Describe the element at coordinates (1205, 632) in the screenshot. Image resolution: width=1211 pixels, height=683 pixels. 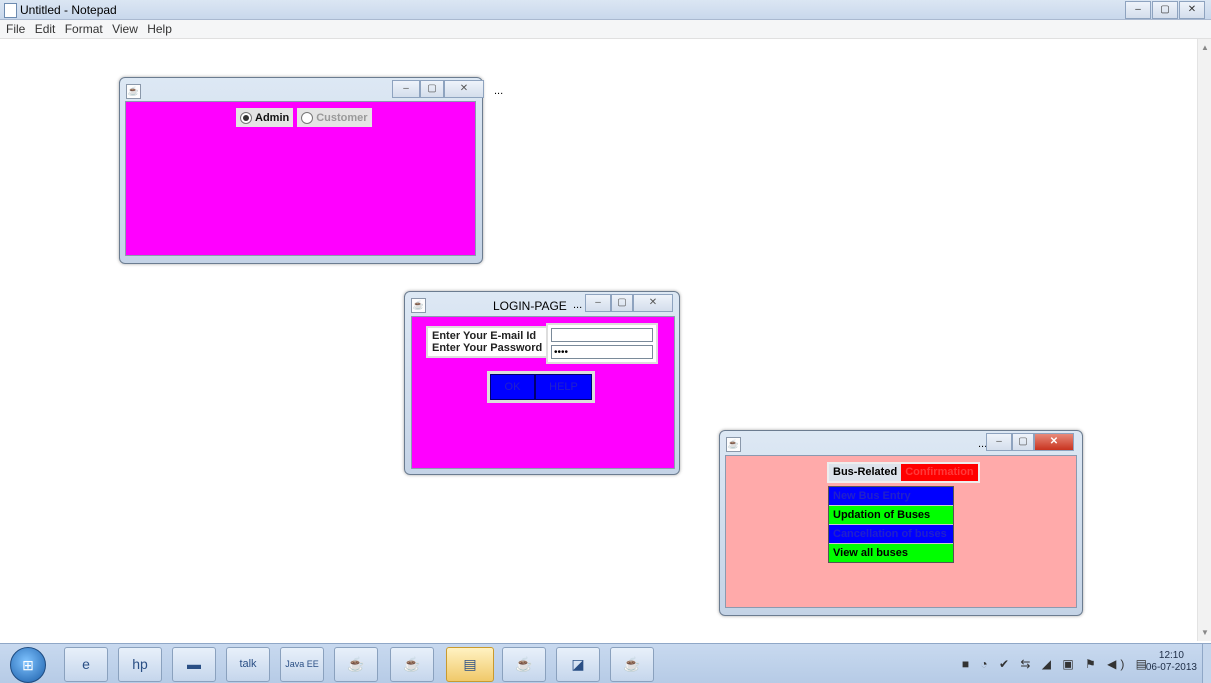
I see `scroll-down-icon: ▼` at that location.